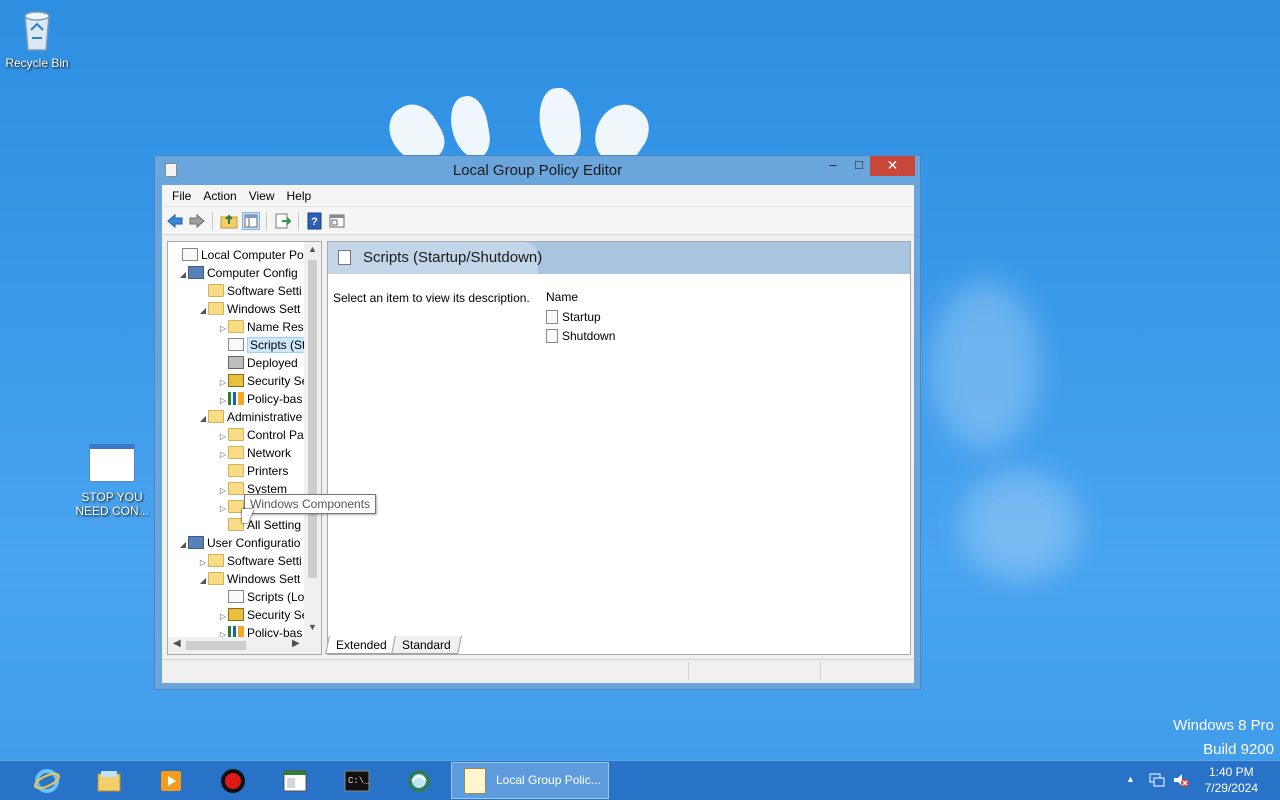  I want to click on scroll-down-arrow-icon: ▼, so click(312, 627).